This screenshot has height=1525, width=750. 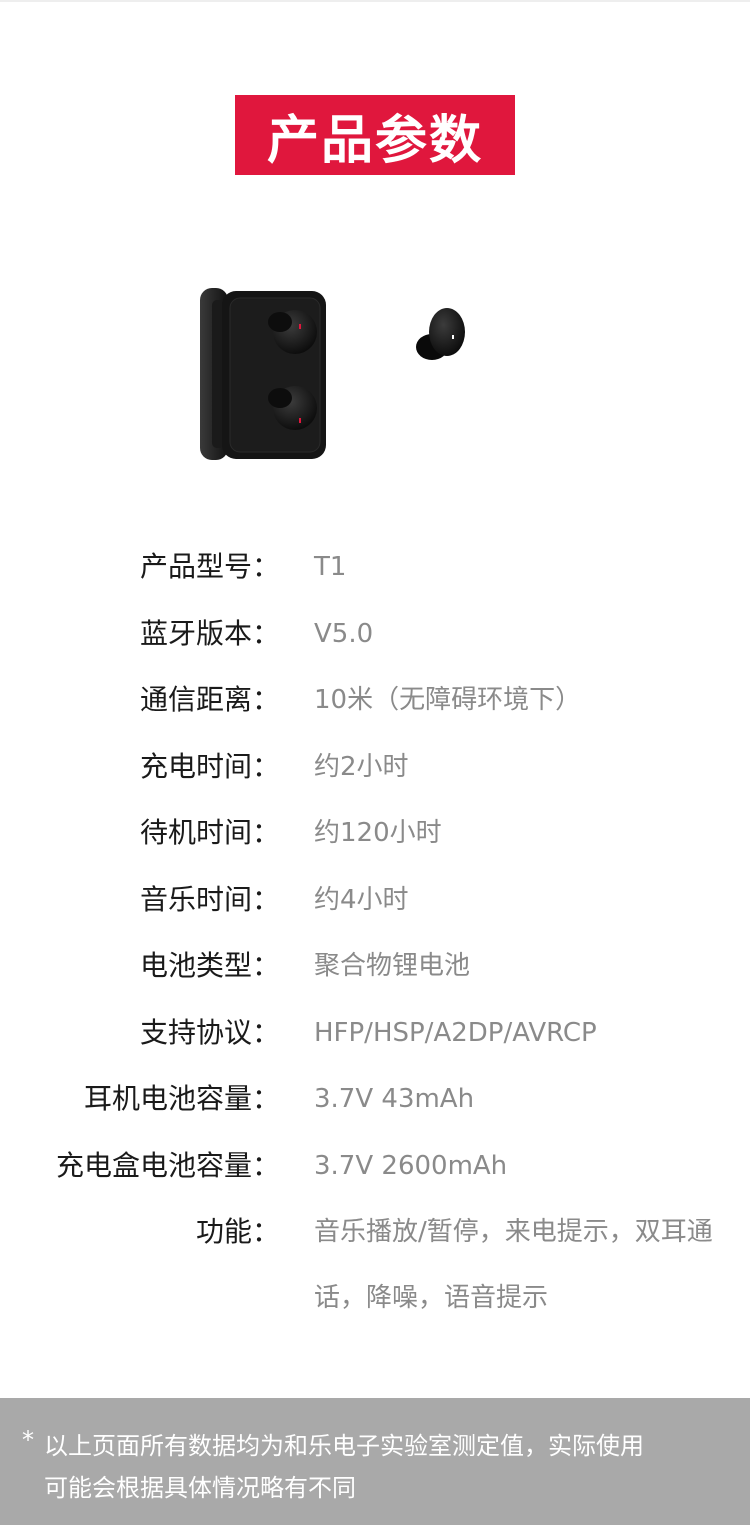 What do you see at coordinates (200, 1488) in the screenshot?
I see `disclaimer-text-line2: 可能会根据具体情况略有不同` at bounding box center [200, 1488].